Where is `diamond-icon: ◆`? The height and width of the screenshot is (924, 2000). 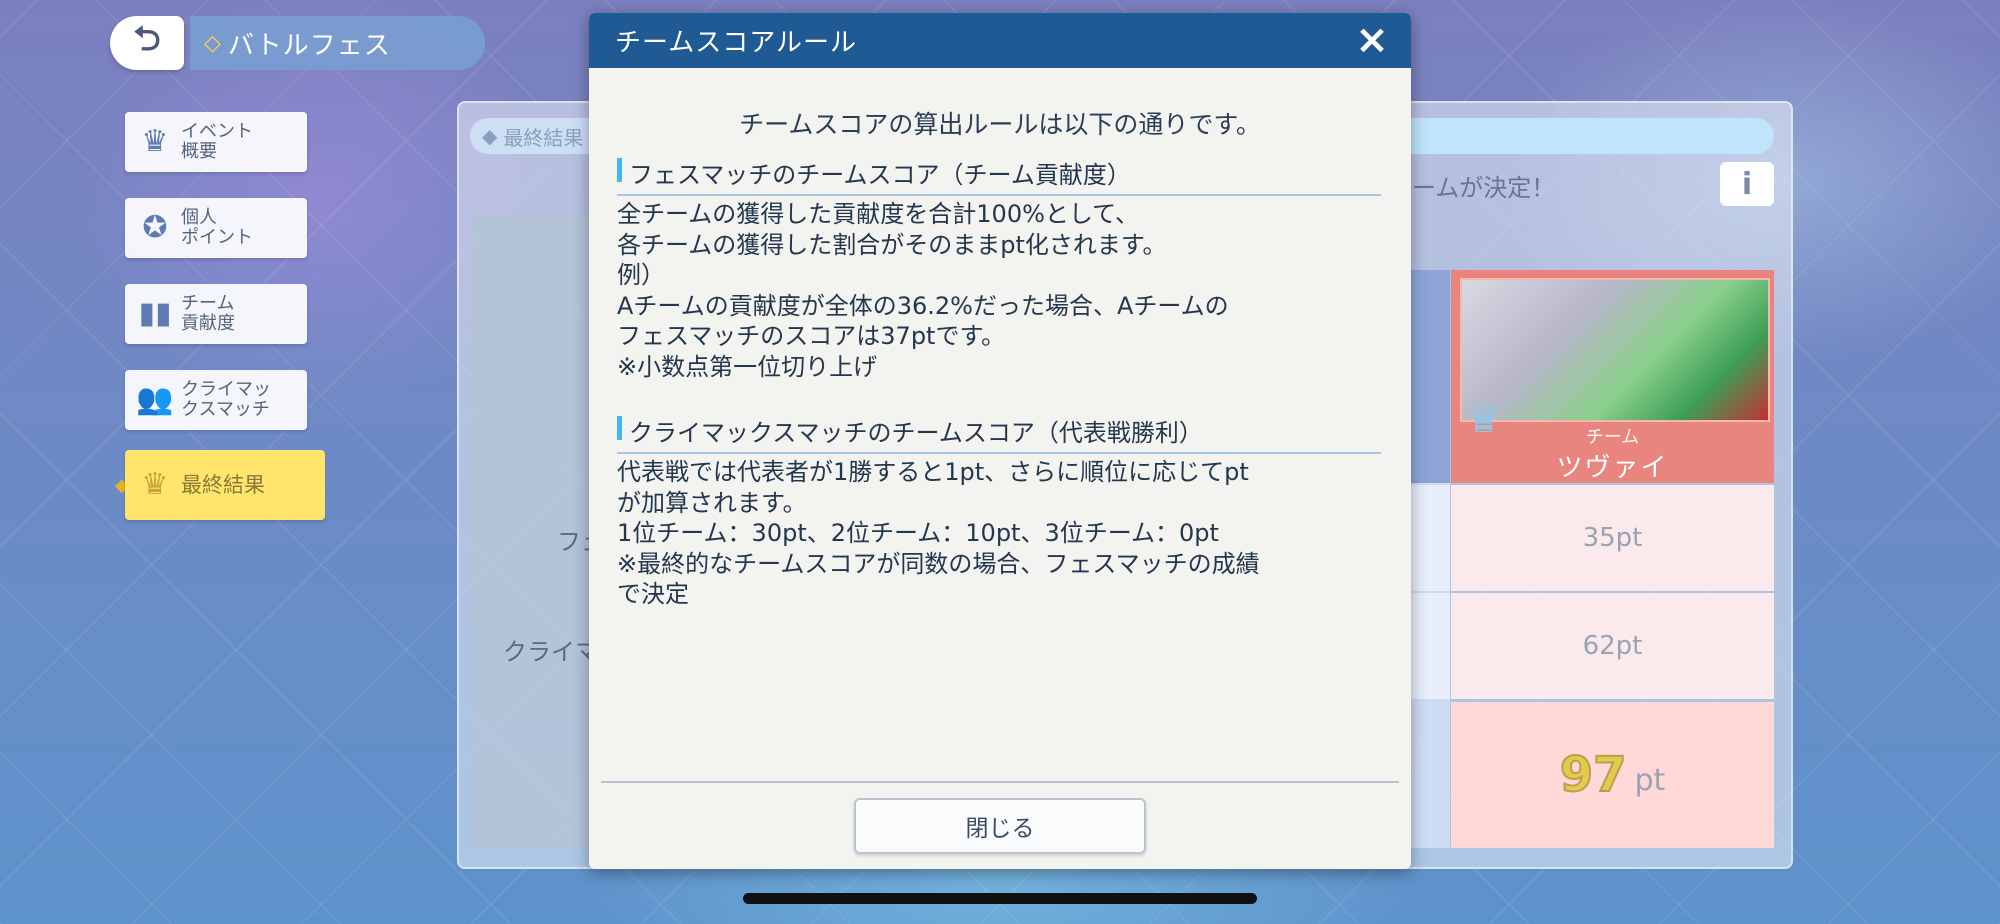
diamond-icon: ◆ is located at coordinates (490, 136).